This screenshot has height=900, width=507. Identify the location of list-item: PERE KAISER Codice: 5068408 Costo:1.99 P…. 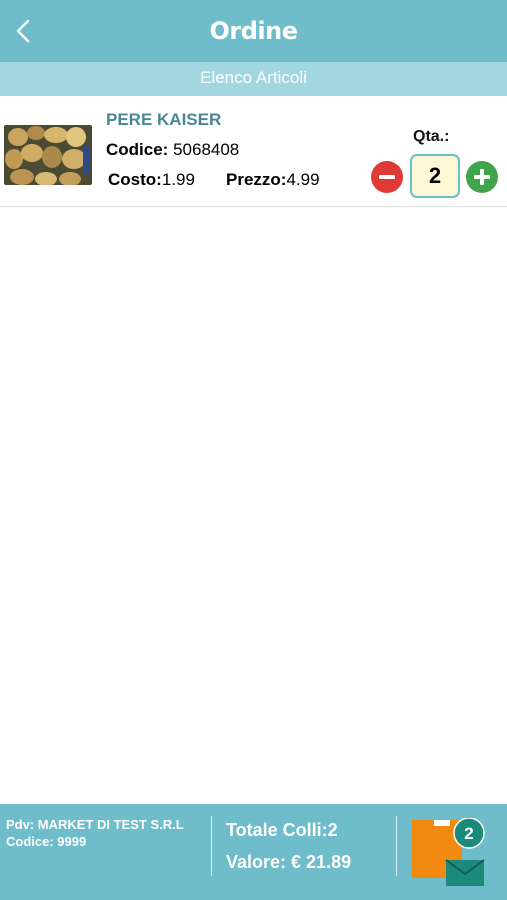
(253, 152).